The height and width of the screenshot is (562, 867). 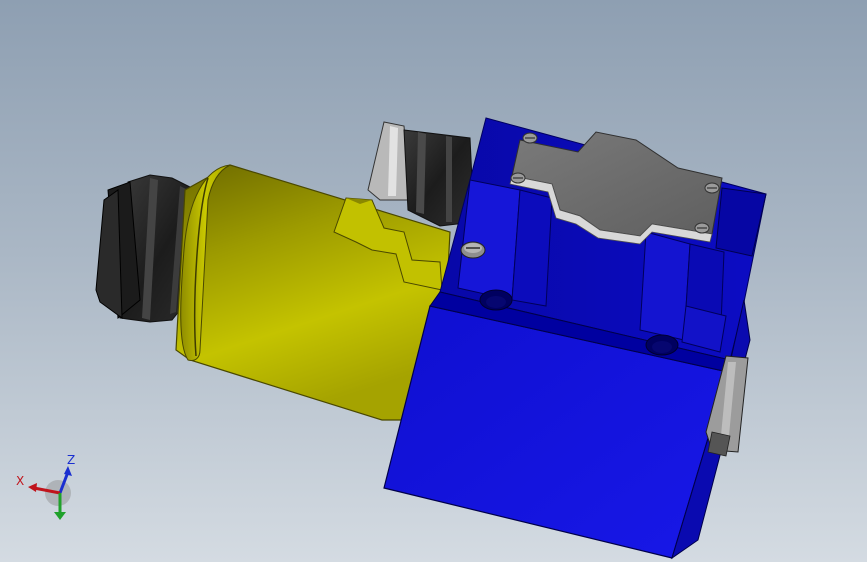 What do you see at coordinates (45, 486) in the screenshot?
I see `axis-triad: X Z` at bounding box center [45, 486].